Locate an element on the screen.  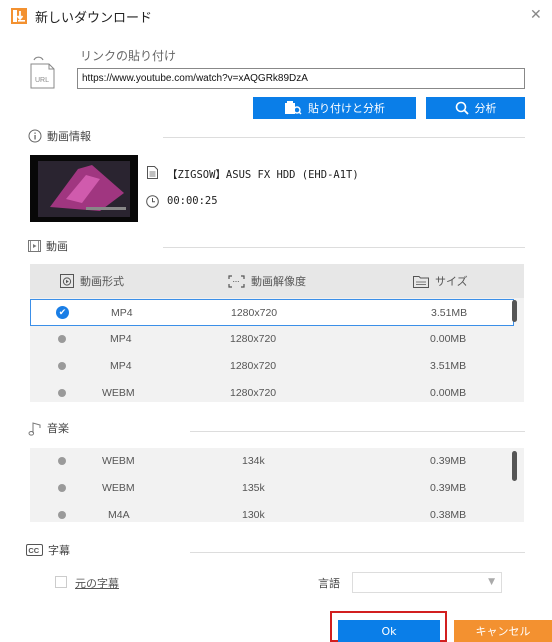
column-format: 動画形式 is located at coordinates (92, 281).